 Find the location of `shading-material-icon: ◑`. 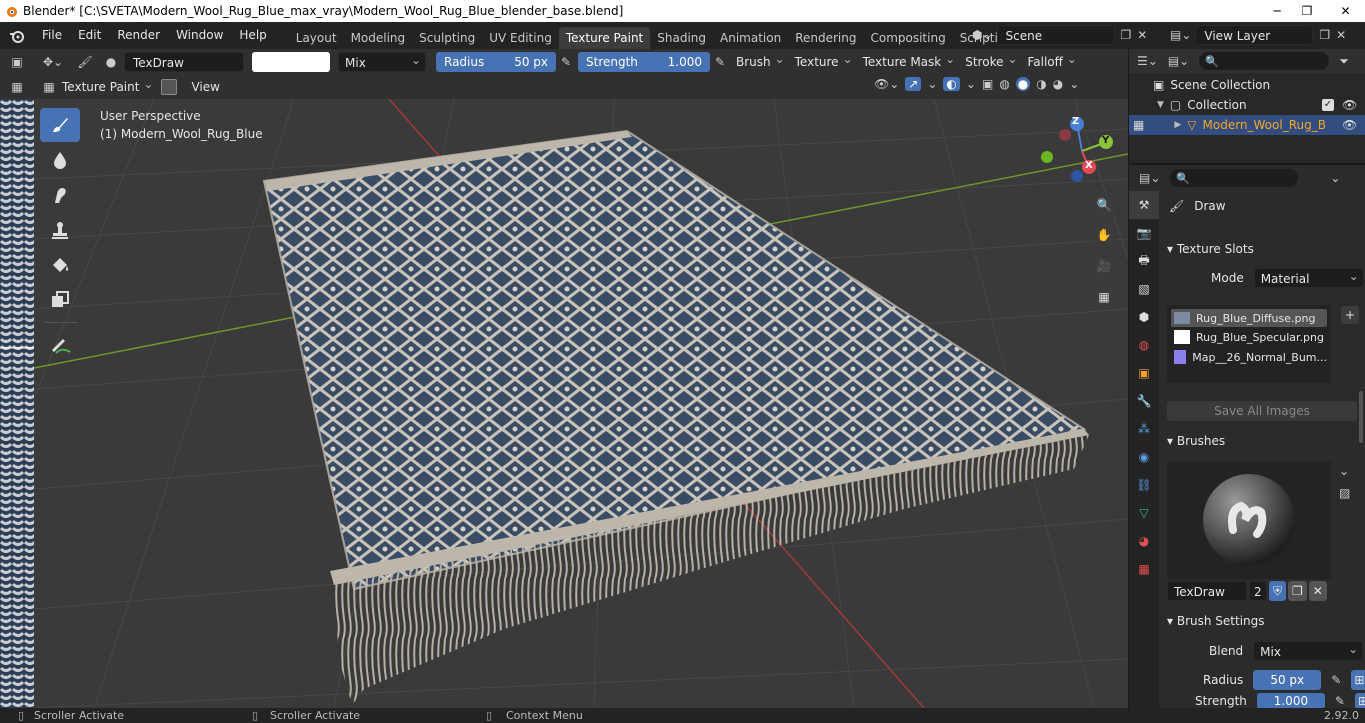

shading-material-icon: ◑ is located at coordinates (1041, 84).